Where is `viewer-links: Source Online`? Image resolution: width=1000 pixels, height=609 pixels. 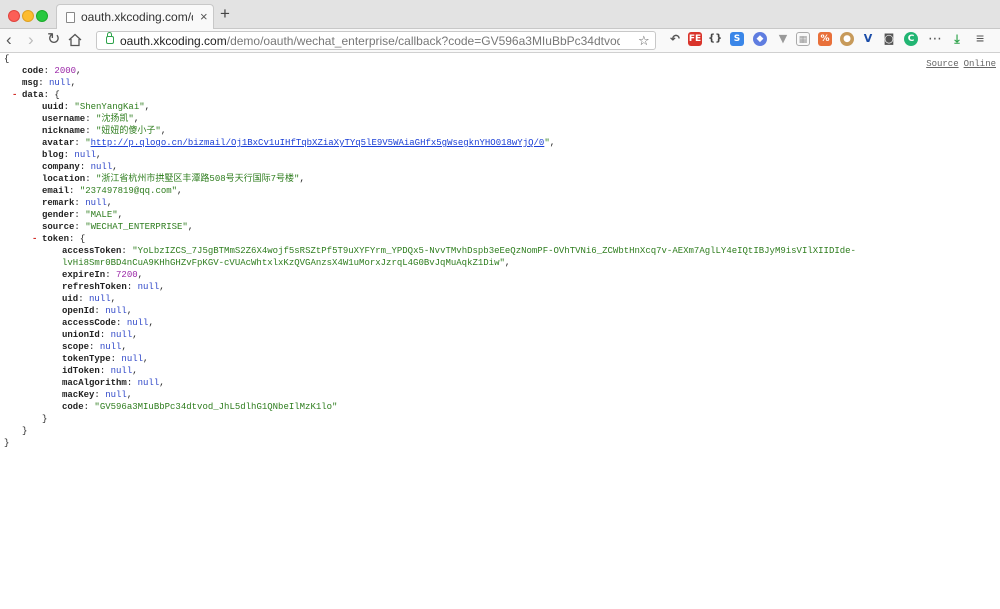 viewer-links: Source Online is located at coordinates (958, 64).